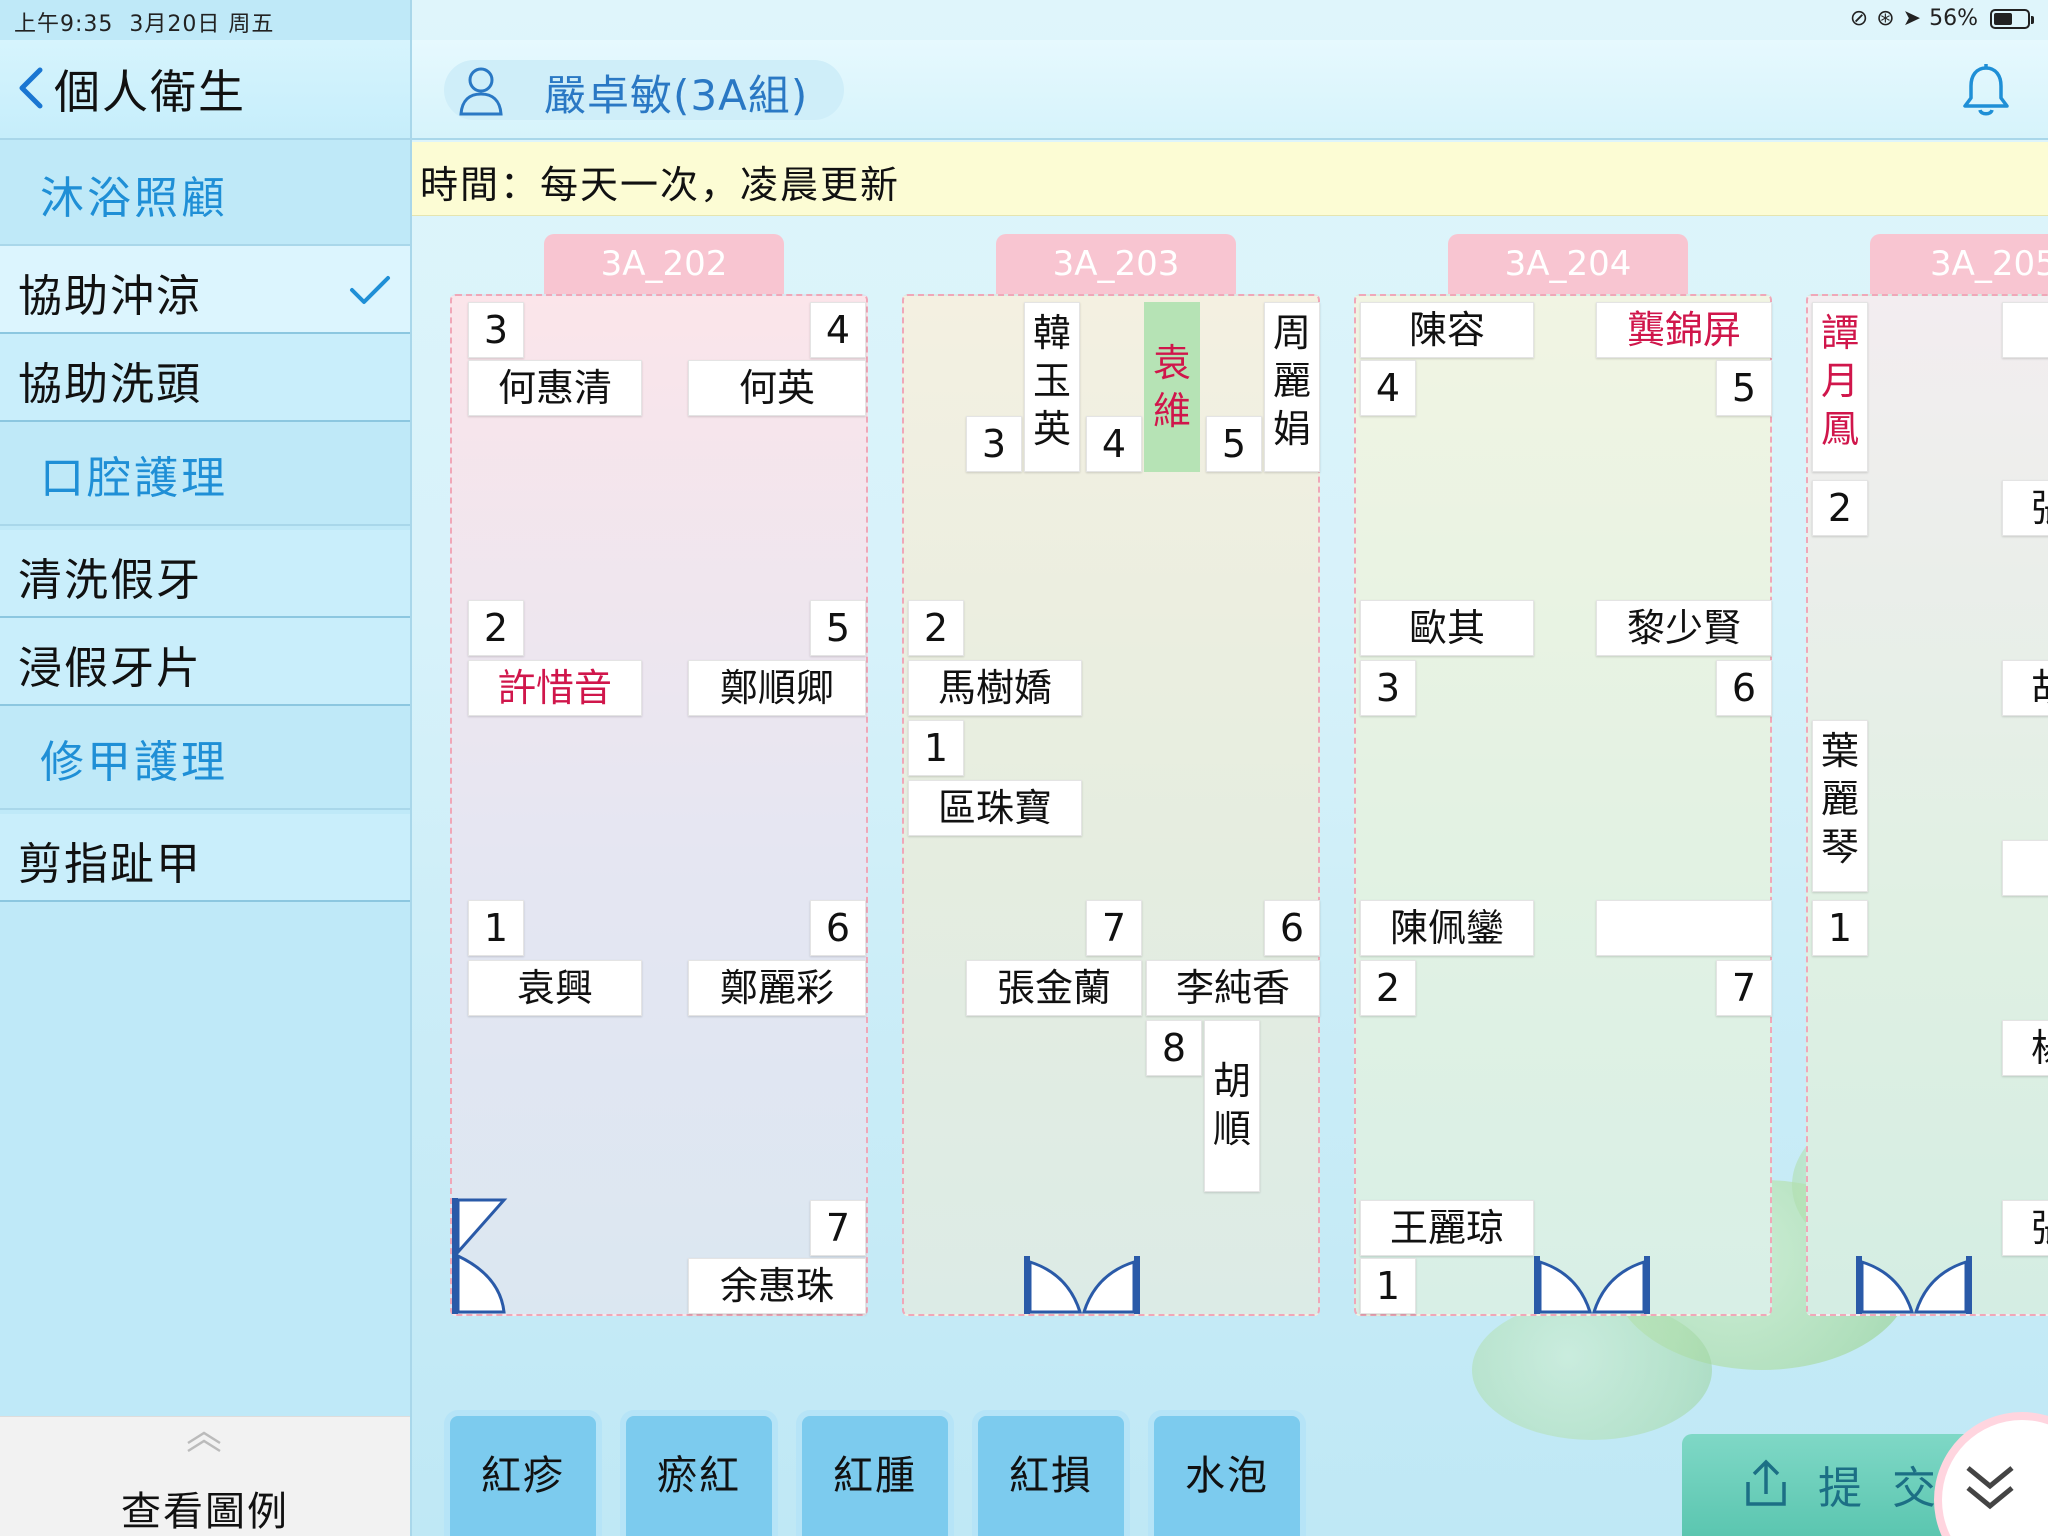  Describe the element at coordinates (1885, 18) in the screenshot. I see `lock-rotation-icon: ⊛` at that location.